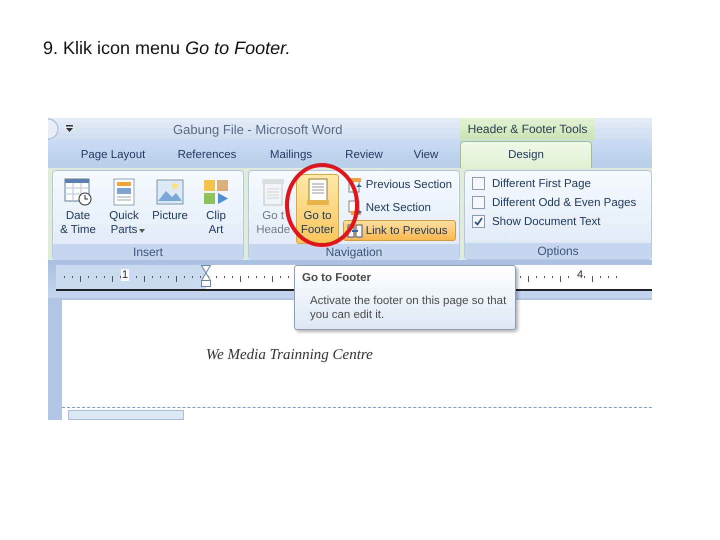 The width and height of the screenshot is (720, 540). What do you see at coordinates (124, 209) in the screenshot?
I see `ribbon-button: Quick Parts` at bounding box center [124, 209].